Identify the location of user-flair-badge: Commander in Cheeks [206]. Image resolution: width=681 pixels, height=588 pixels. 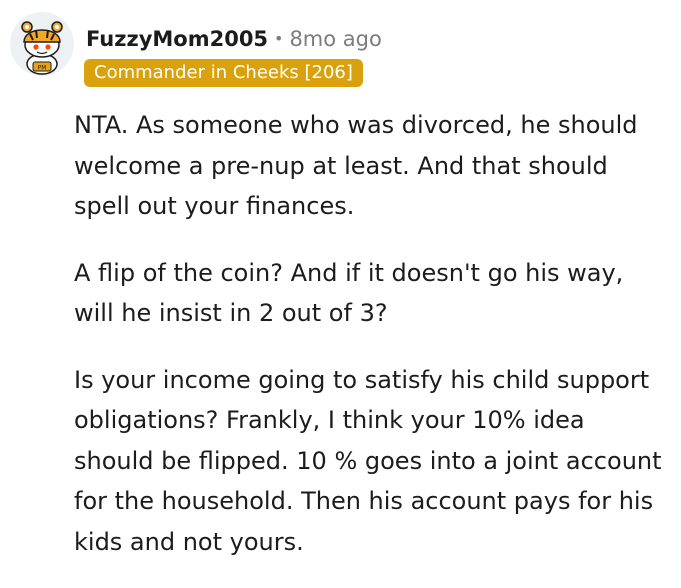
(223, 73).